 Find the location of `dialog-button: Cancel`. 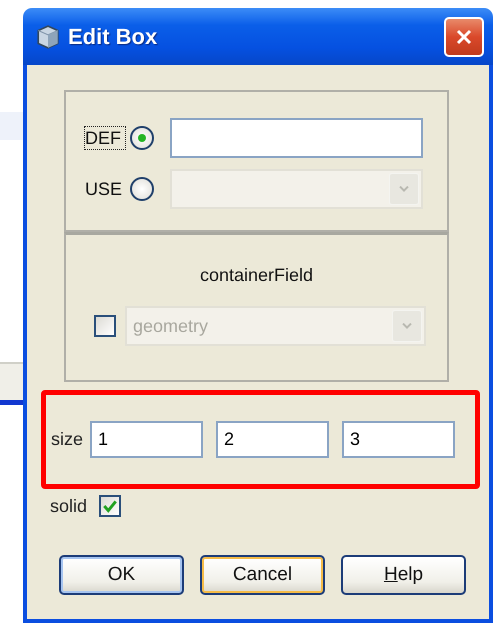

dialog-button: Cancel is located at coordinates (262, 575).